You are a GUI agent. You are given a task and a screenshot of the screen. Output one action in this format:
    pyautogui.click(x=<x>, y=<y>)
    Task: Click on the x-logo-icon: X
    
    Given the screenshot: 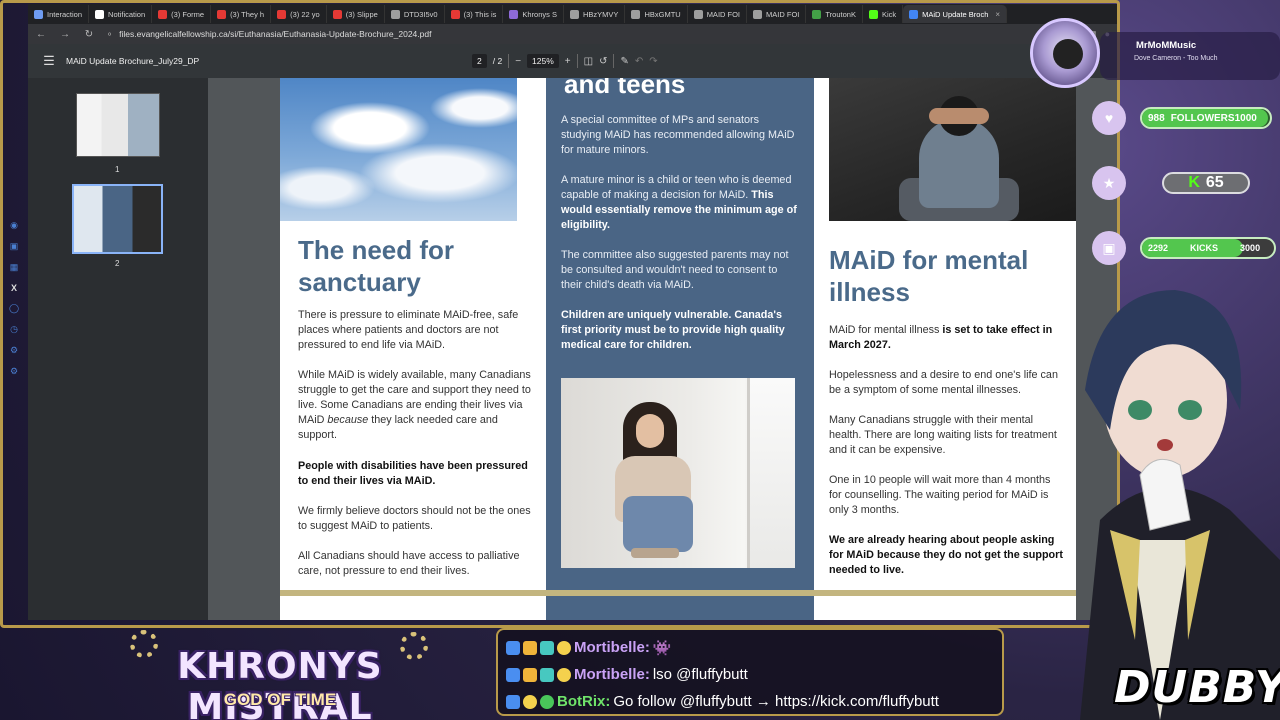 What is the action you would take?
    pyautogui.click(x=13, y=288)
    